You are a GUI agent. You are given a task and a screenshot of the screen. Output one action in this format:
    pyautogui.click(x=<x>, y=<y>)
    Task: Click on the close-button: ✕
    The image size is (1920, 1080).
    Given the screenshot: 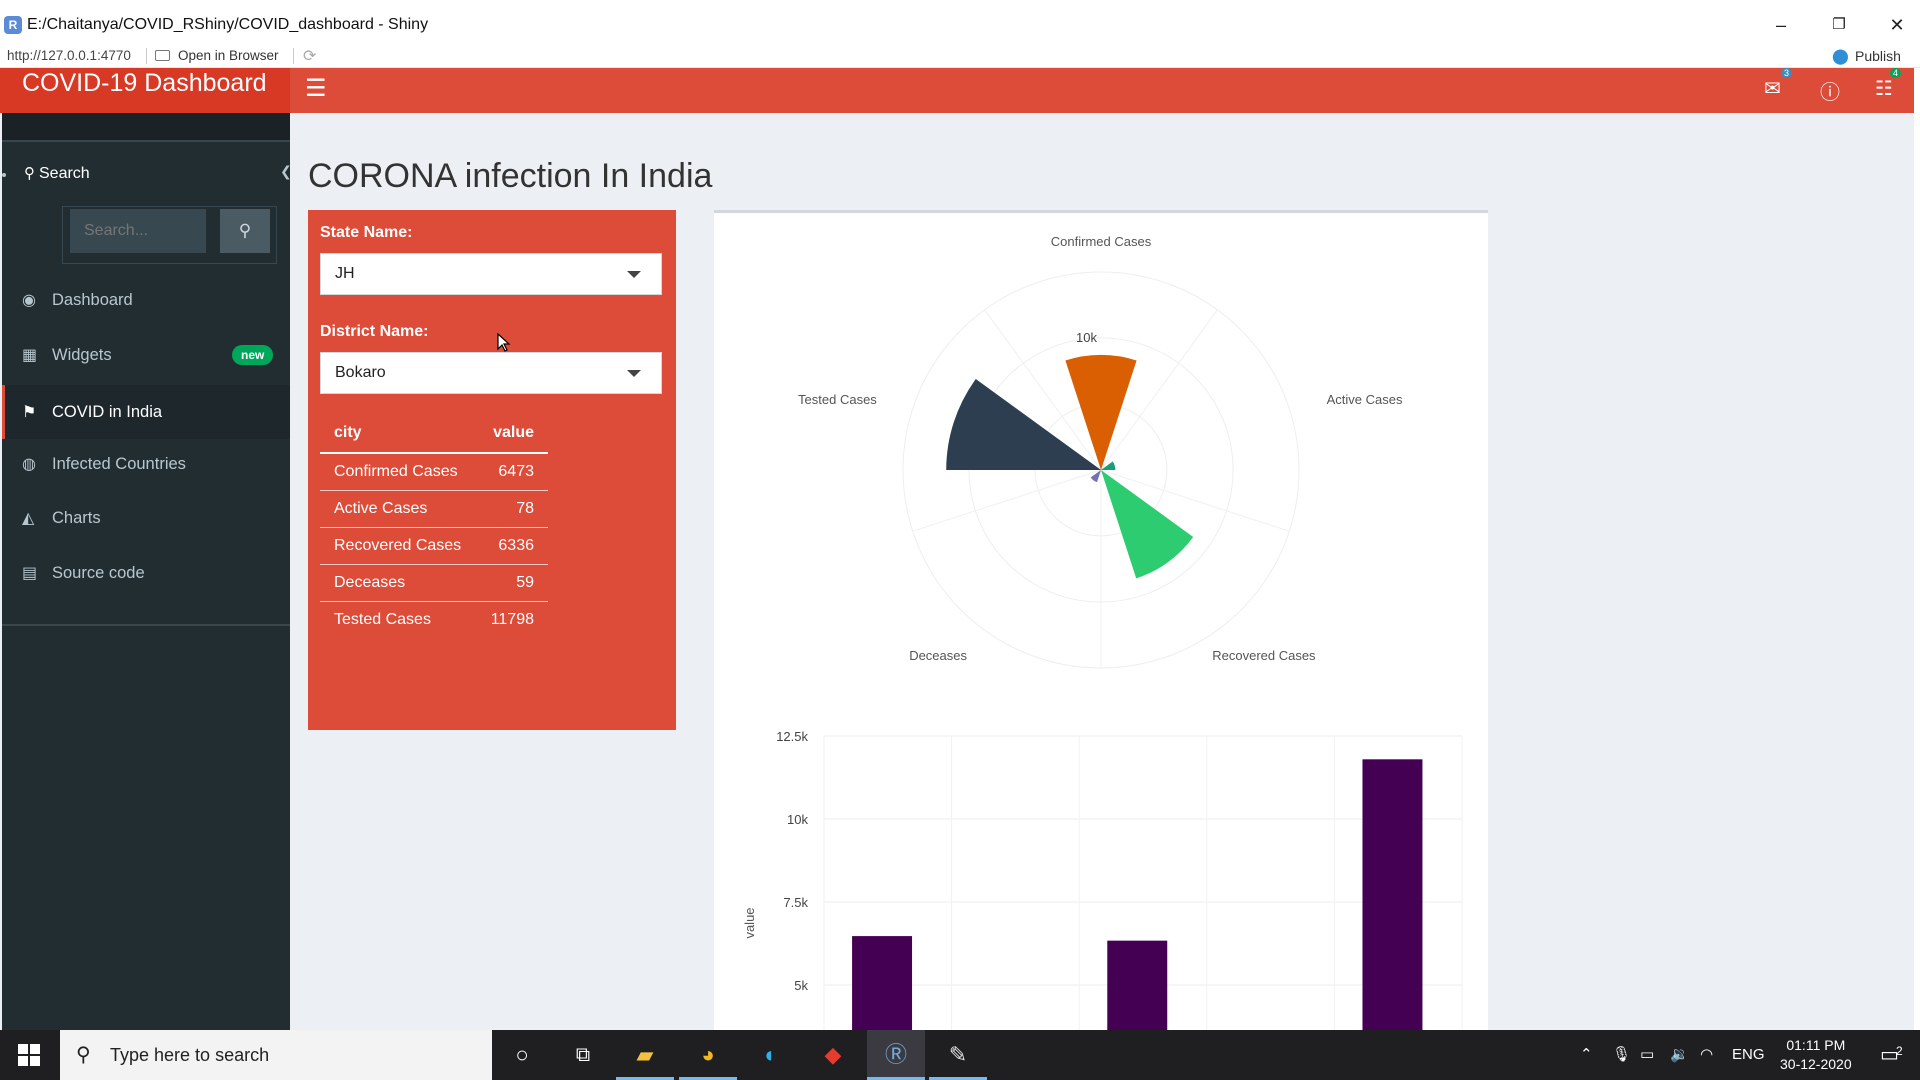 What is the action you would take?
    pyautogui.click(x=1894, y=25)
    